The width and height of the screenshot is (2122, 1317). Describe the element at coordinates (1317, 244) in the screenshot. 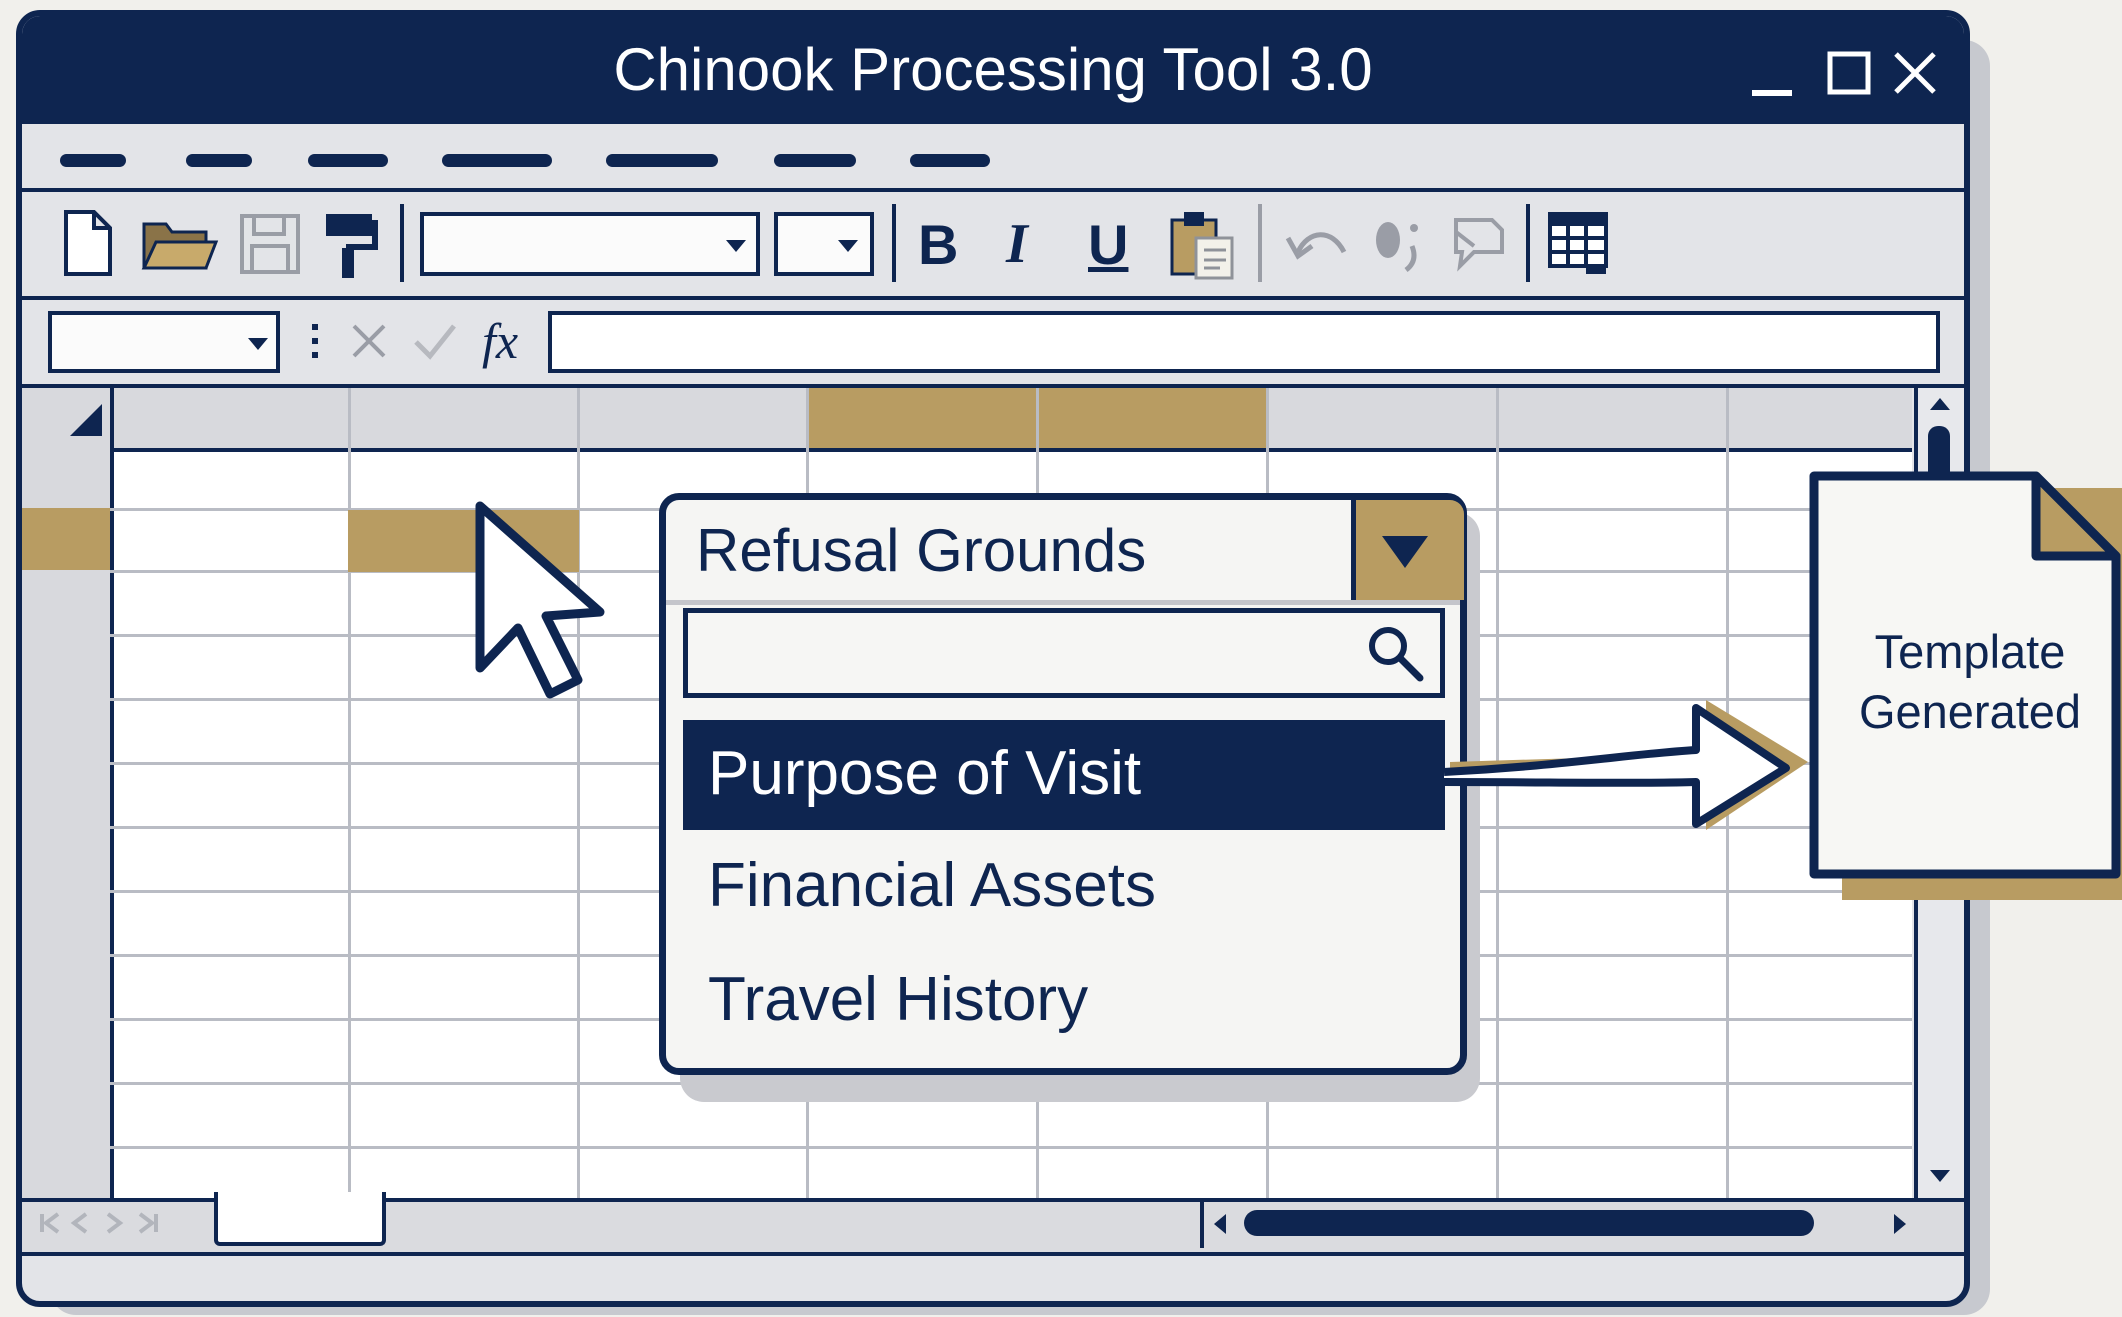

I see `undo-icon` at that location.